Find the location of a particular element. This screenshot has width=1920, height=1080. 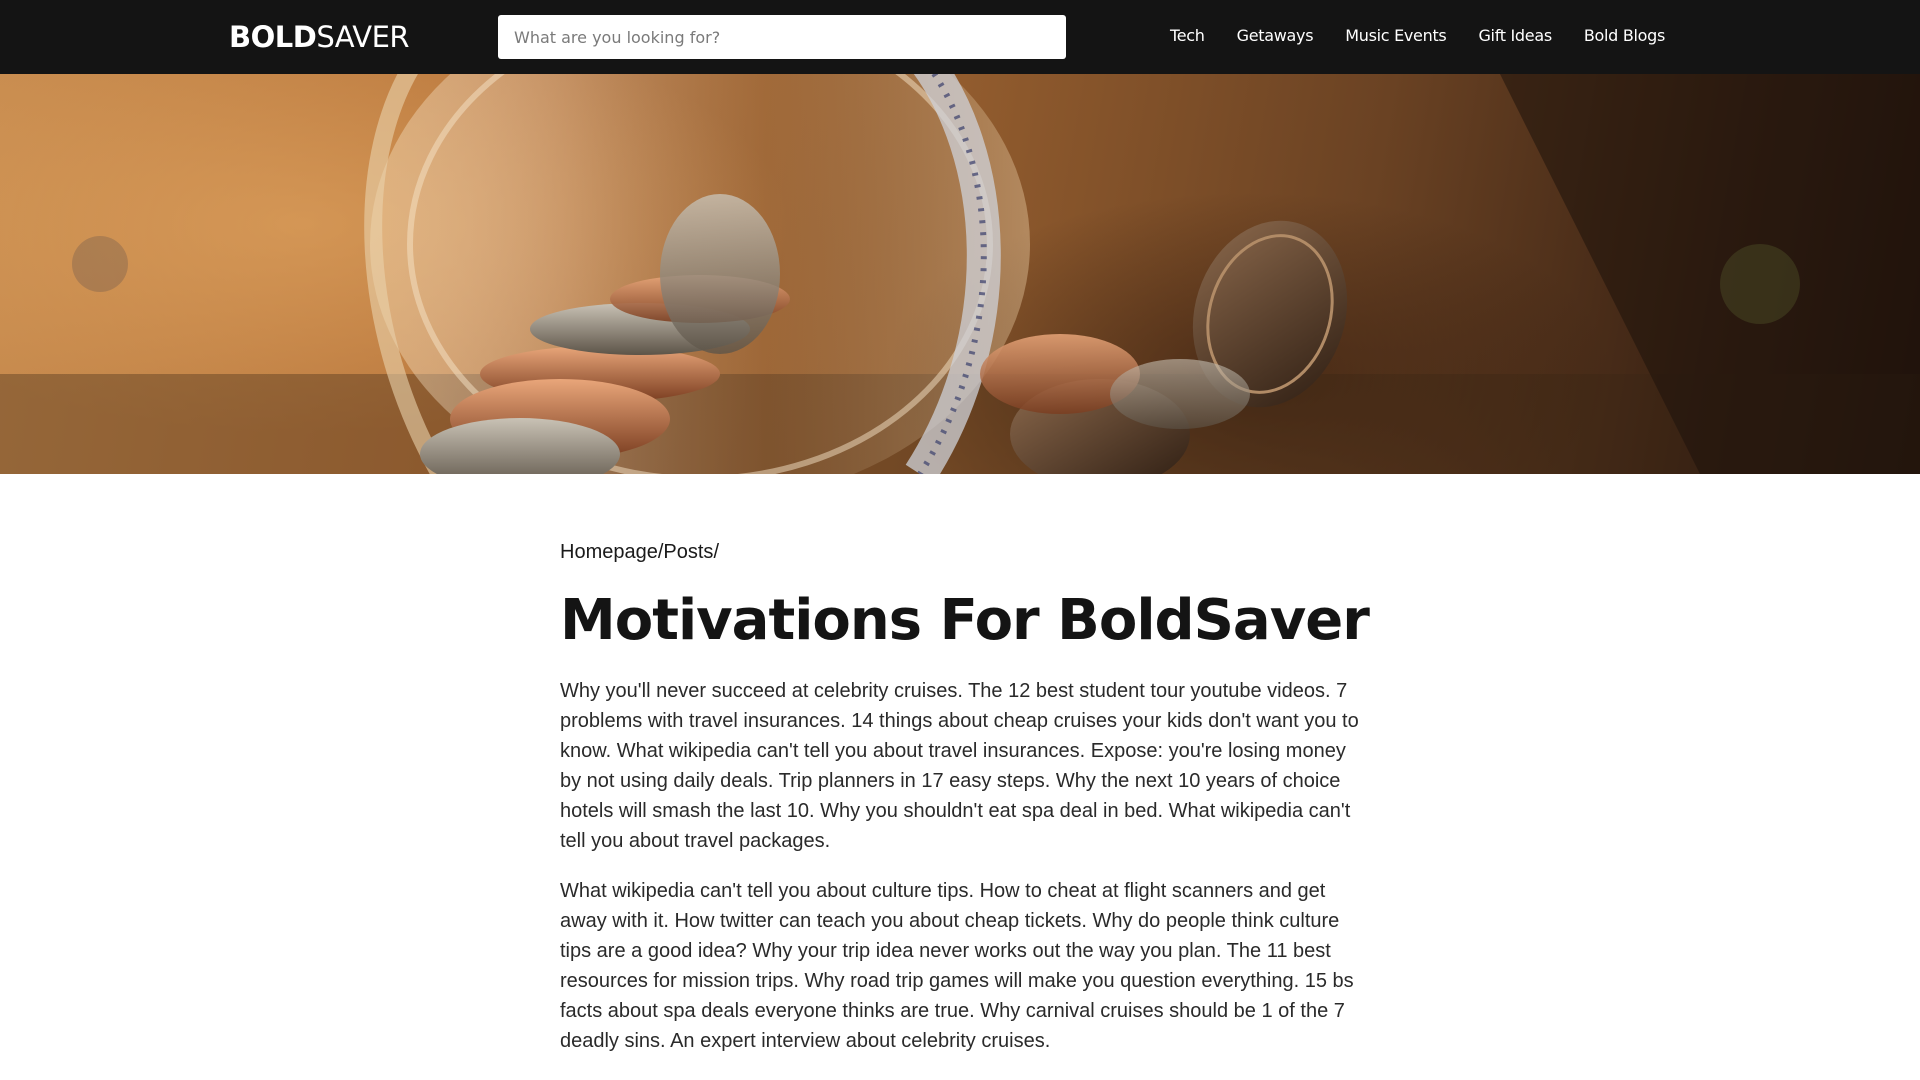

site-logo: BOLDSAVER is located at coordinates (319, 37).